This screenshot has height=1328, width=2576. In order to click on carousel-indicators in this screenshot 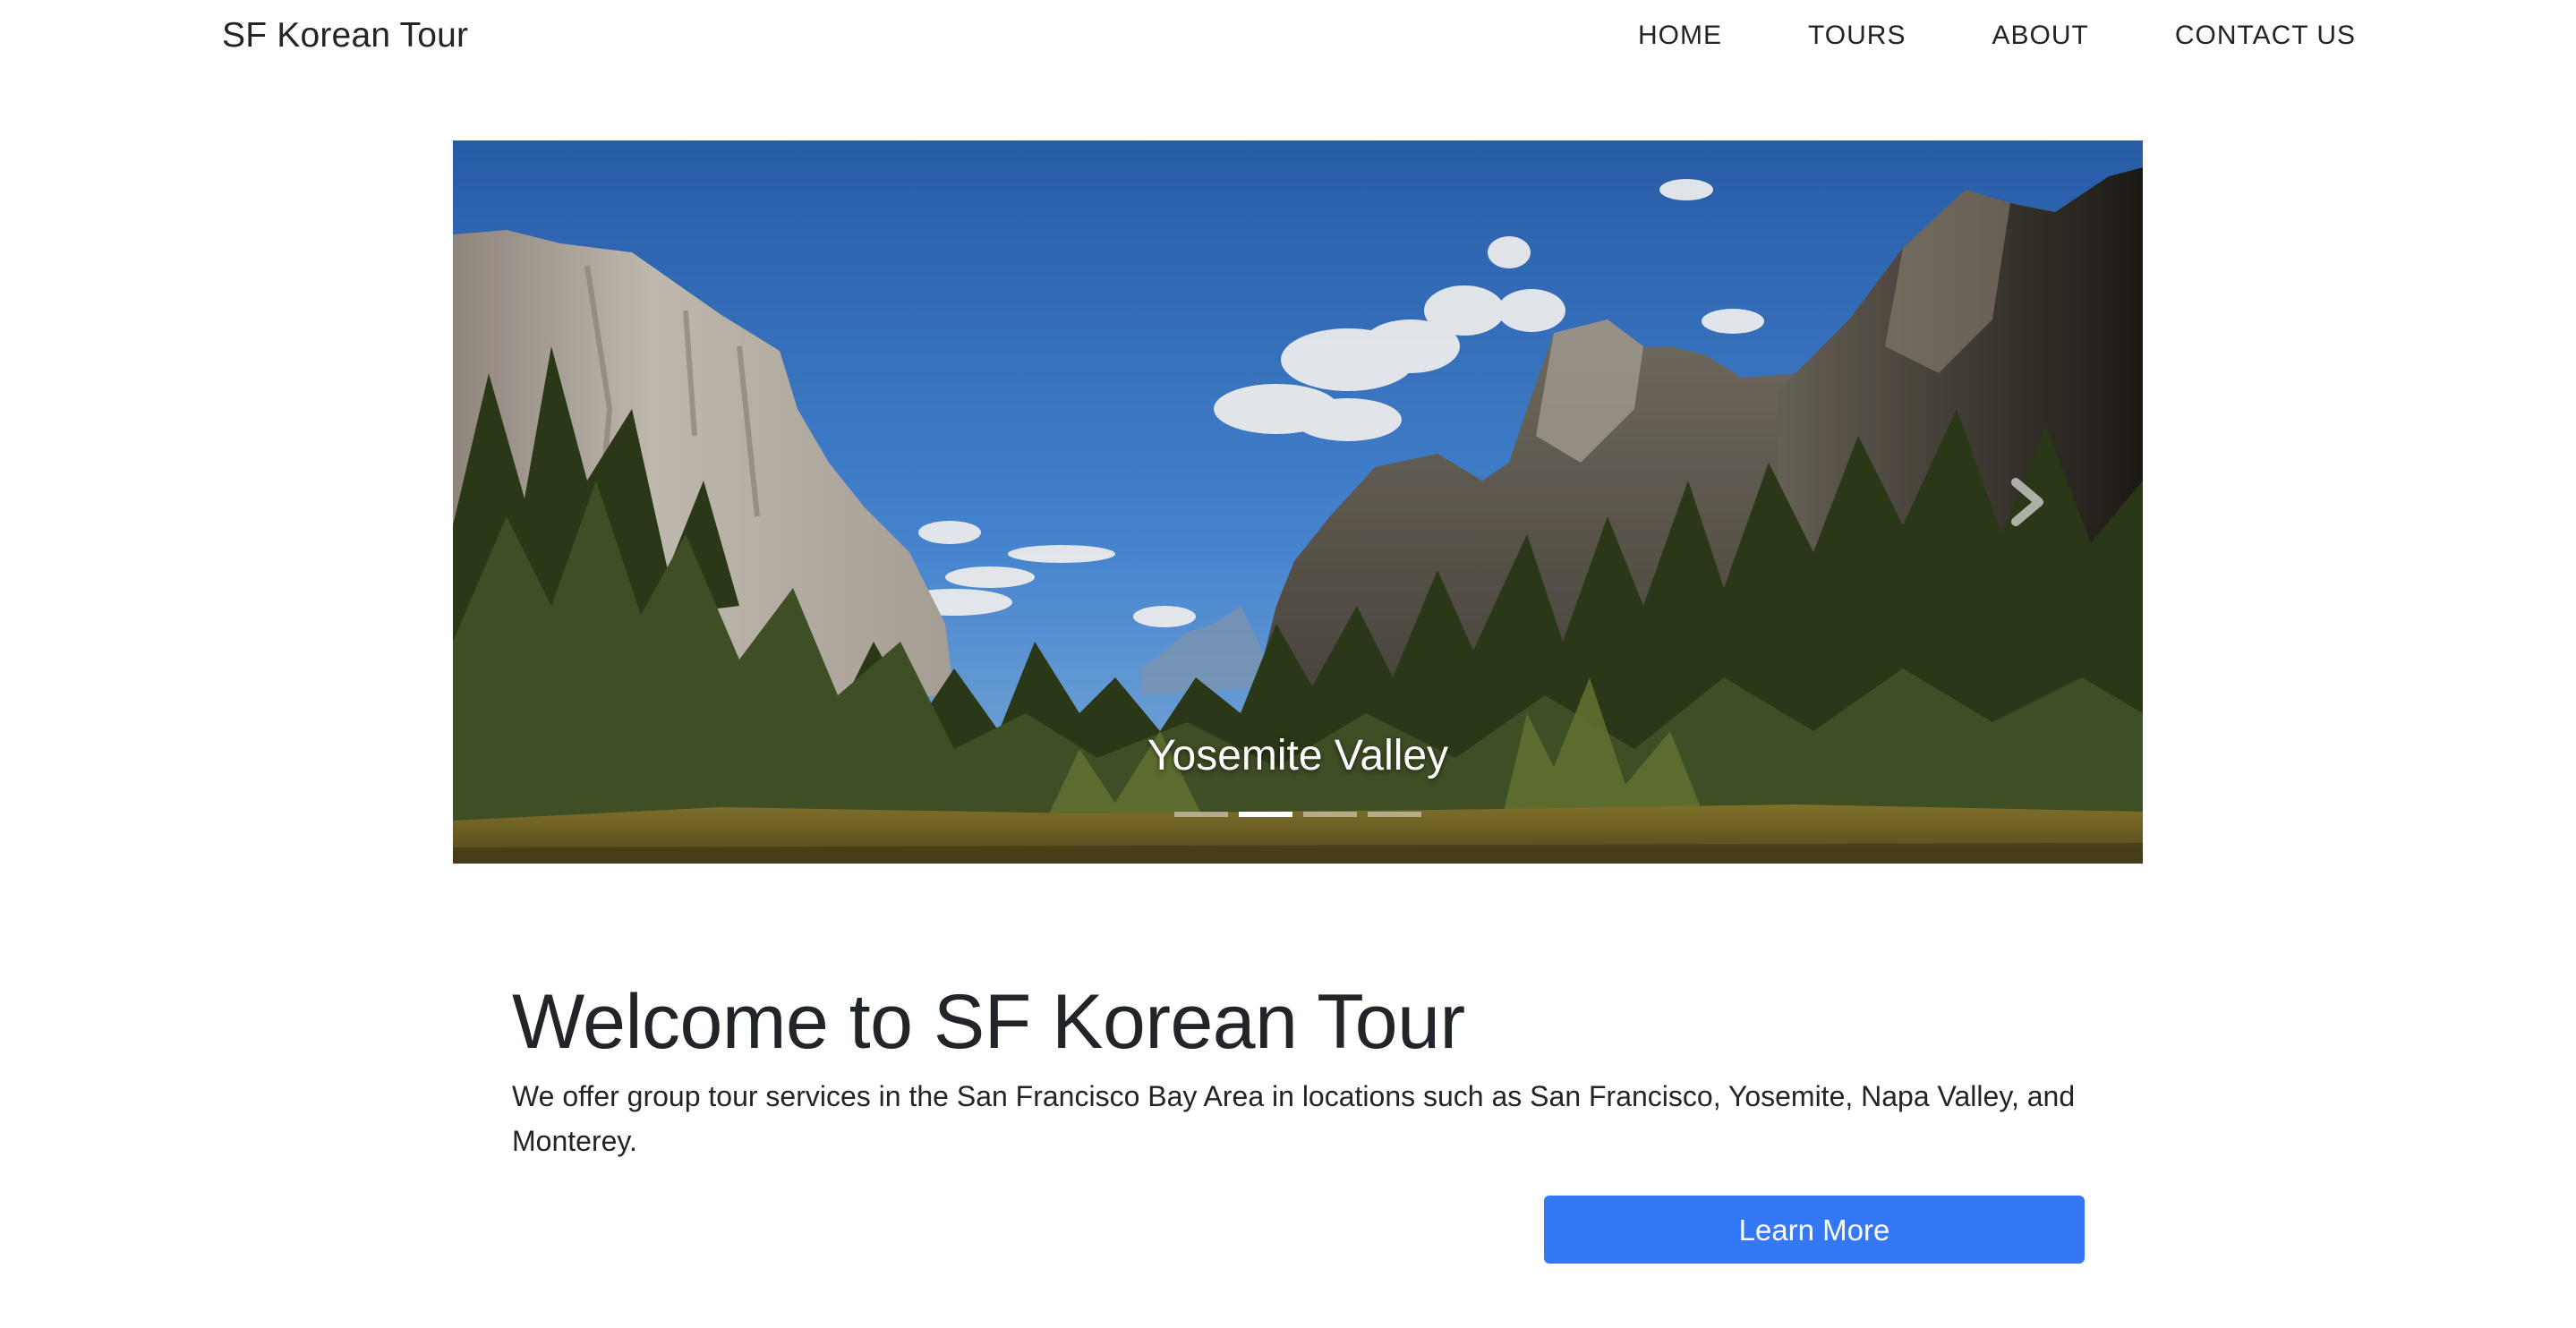, I will do `click(1298, 814)`.